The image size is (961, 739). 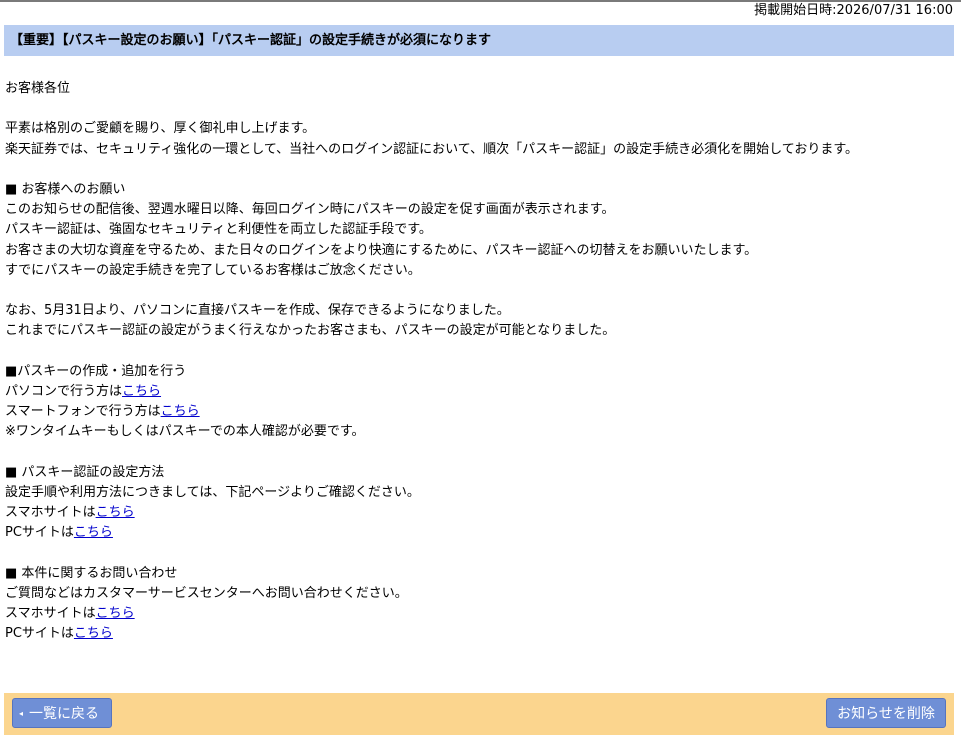 I want to click on create-heading: ■パスキーの作成・追加を行う, so click(x=96, y=371).